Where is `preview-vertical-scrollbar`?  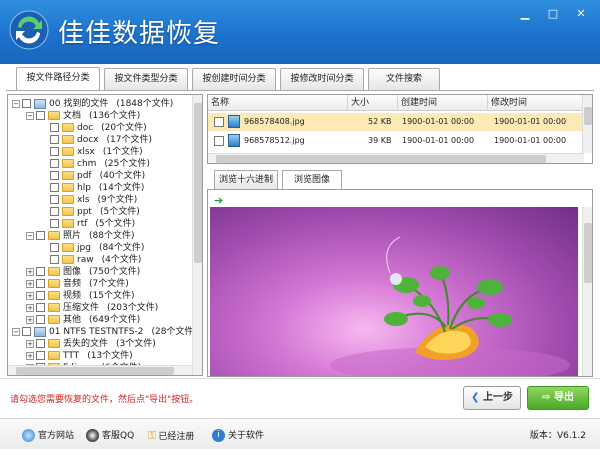 preview-vertical-scrollbar is located at coordinates (587, 291).